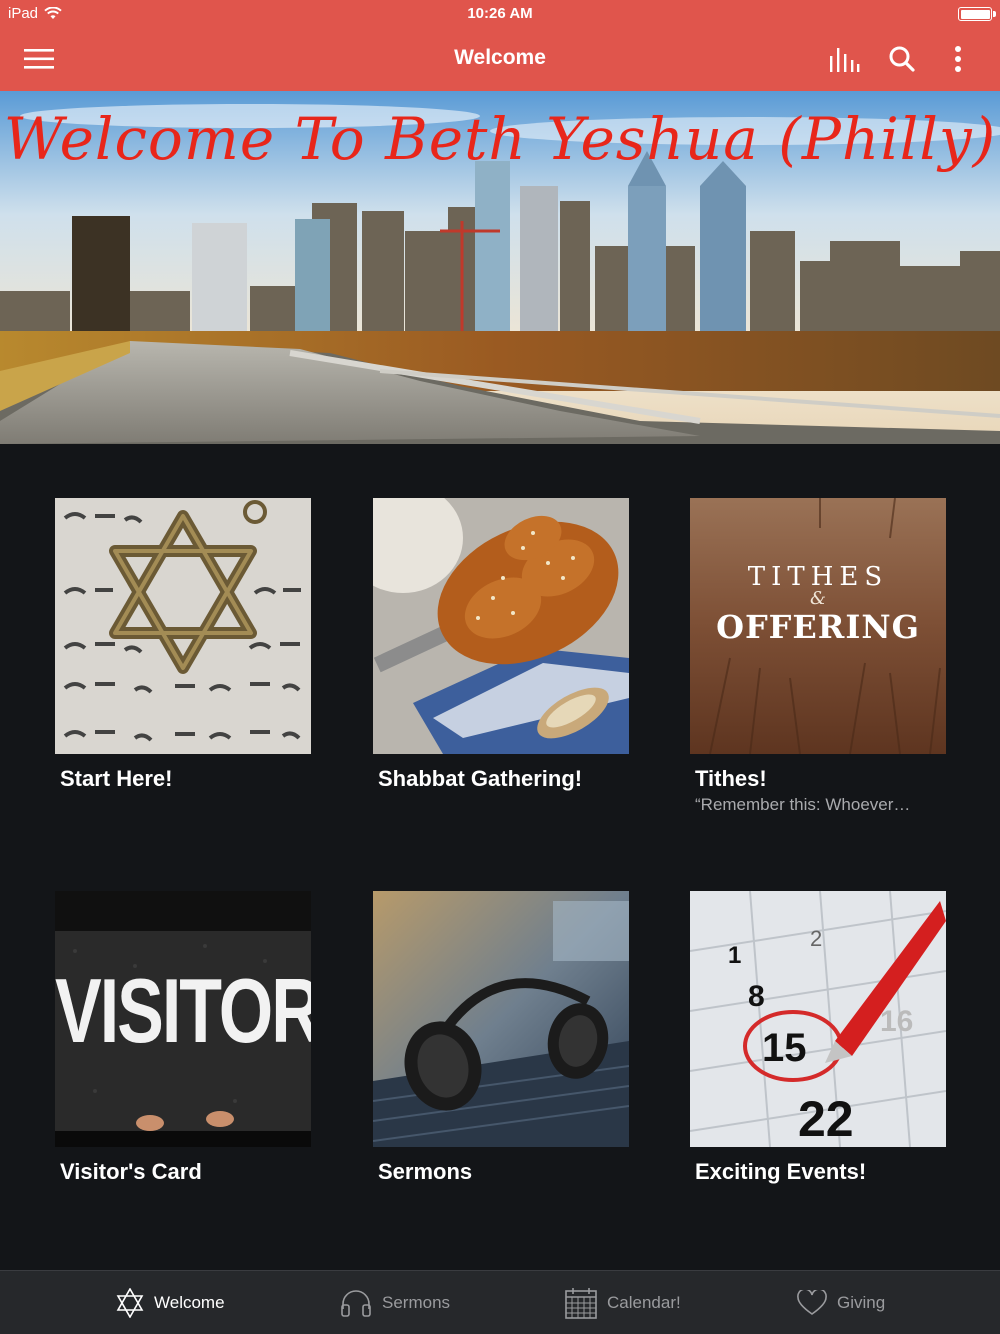 This screenshot has width=1000, height=1334. Describe the element at coordinates (977, 14) in the screenshot. I see `battery-icon` at that location.